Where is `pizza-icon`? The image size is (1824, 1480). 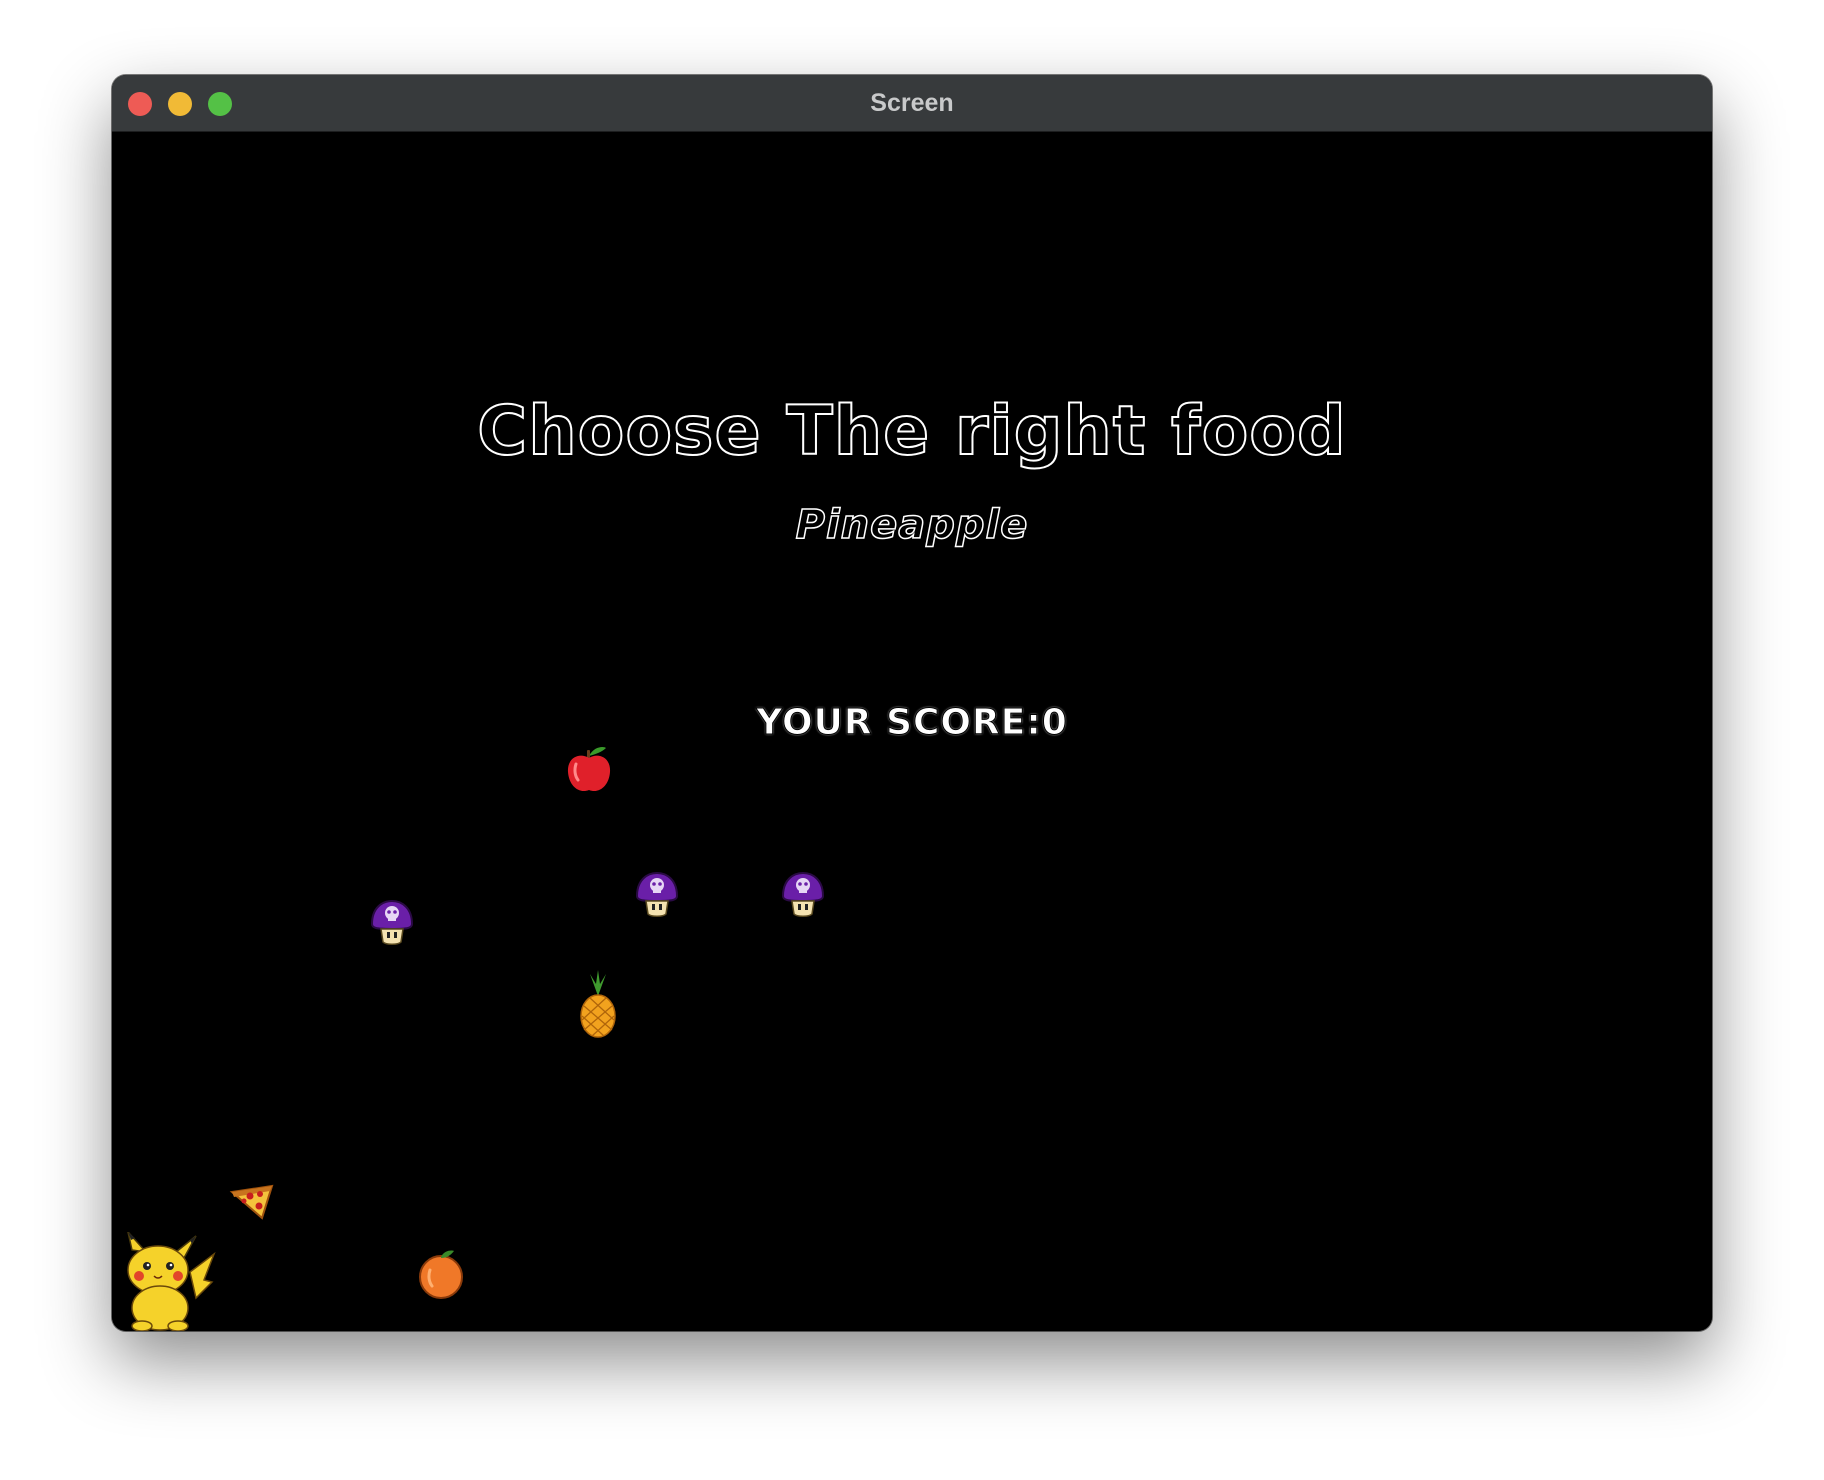
pizza-icon is located at coordinates (252, 1202).